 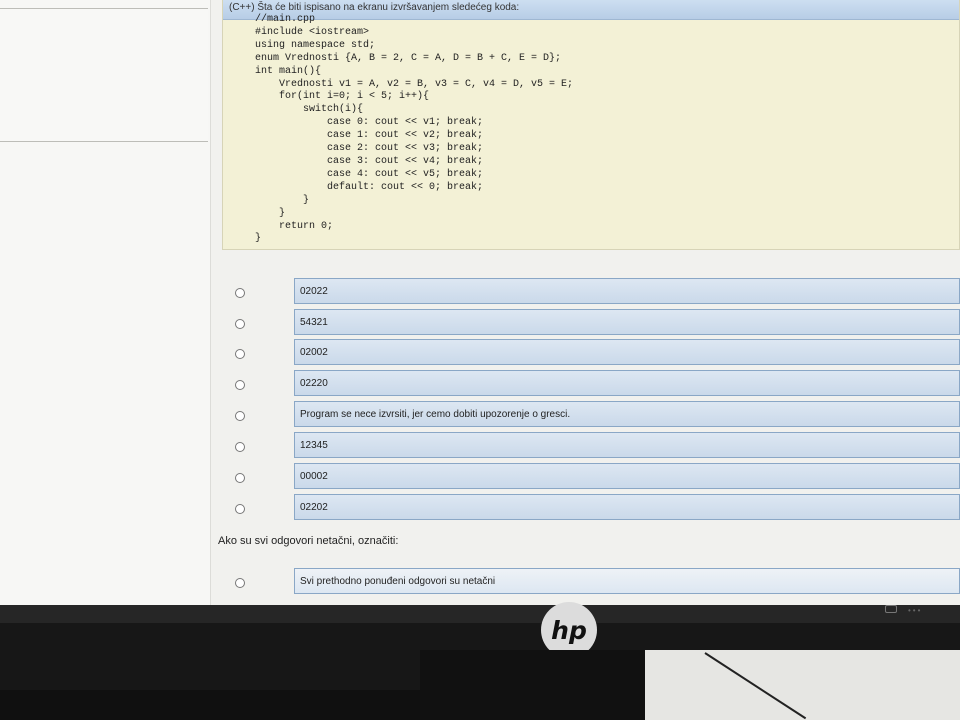 I want to click on answer-label: 02002, so click(x=627, y=352).